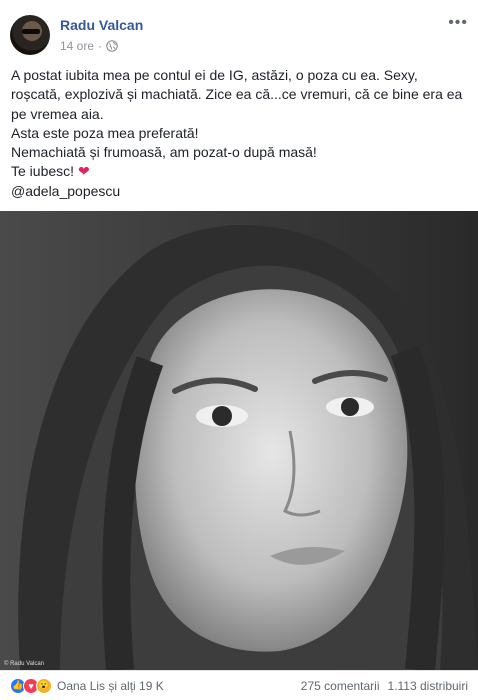 The image size is (478, 700). I want to click on avatar, so click(30, 35).